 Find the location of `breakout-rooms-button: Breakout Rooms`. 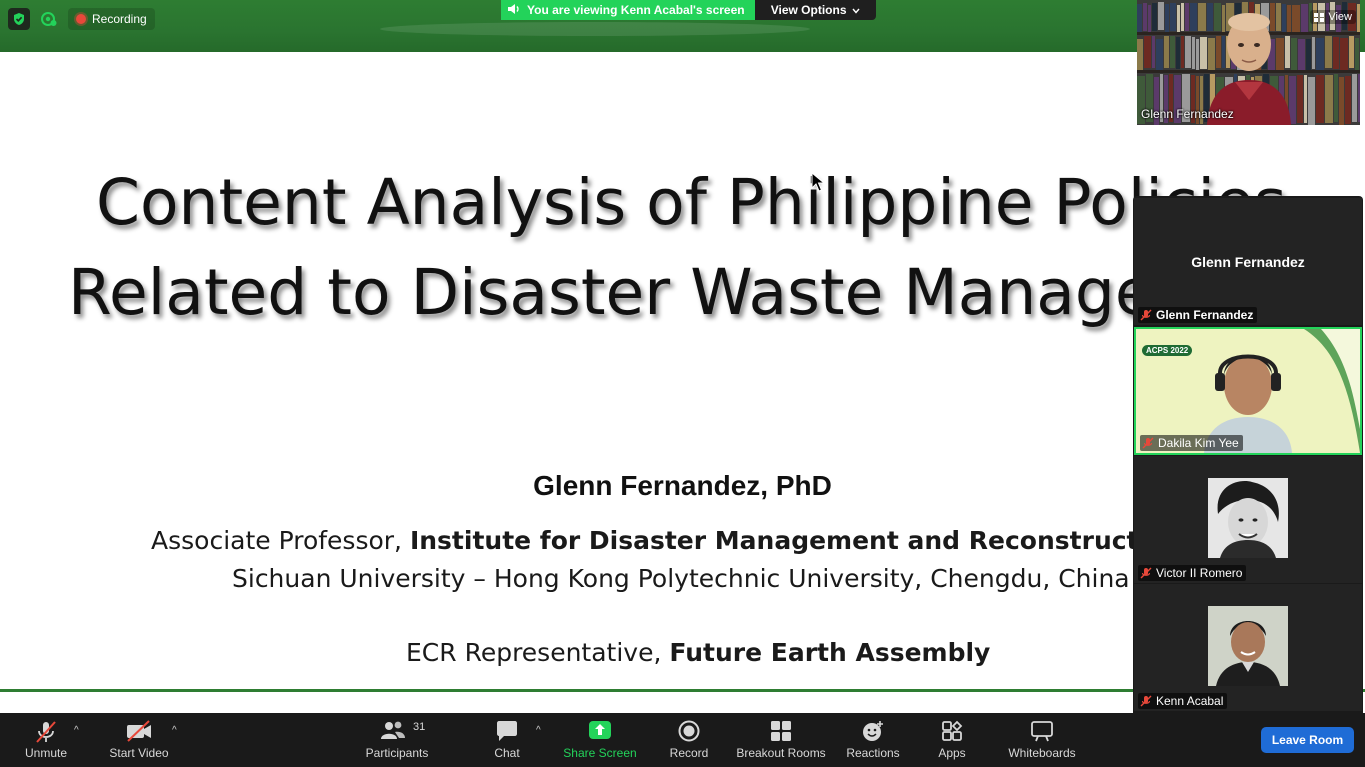

breakout-rooms-button: Breakout Rooms is located at coordinates (781, 740).